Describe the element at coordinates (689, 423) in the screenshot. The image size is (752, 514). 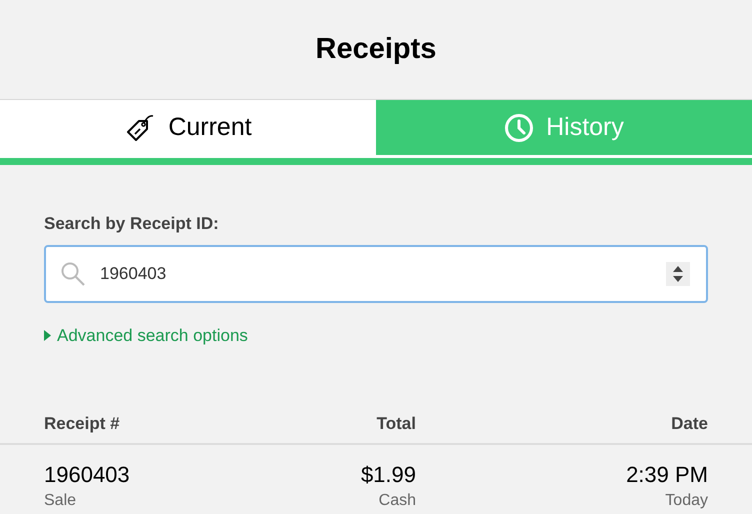
I see `column-header: Date` at that location.